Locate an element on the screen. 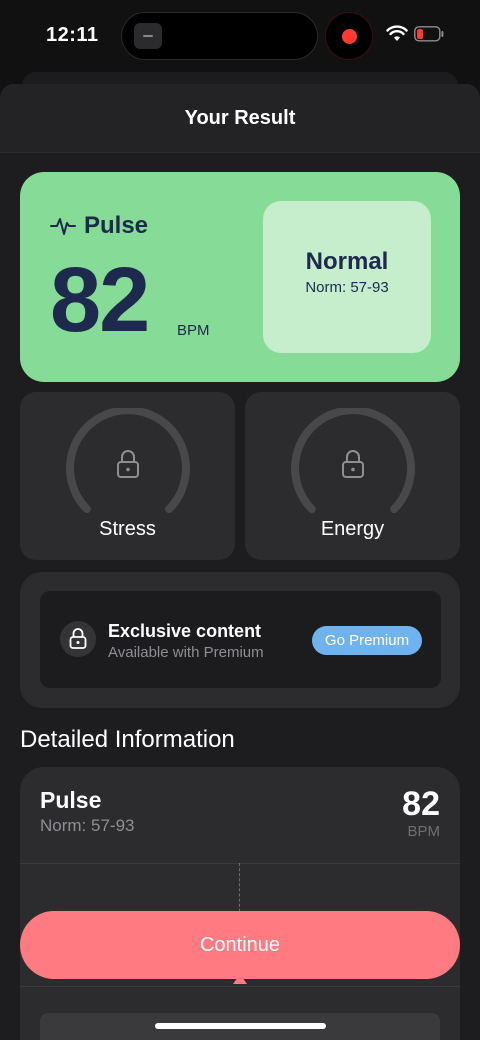 This screenshot has width=480, height=1040. sheet-header: Your Result is located at coordinates (240, 118).